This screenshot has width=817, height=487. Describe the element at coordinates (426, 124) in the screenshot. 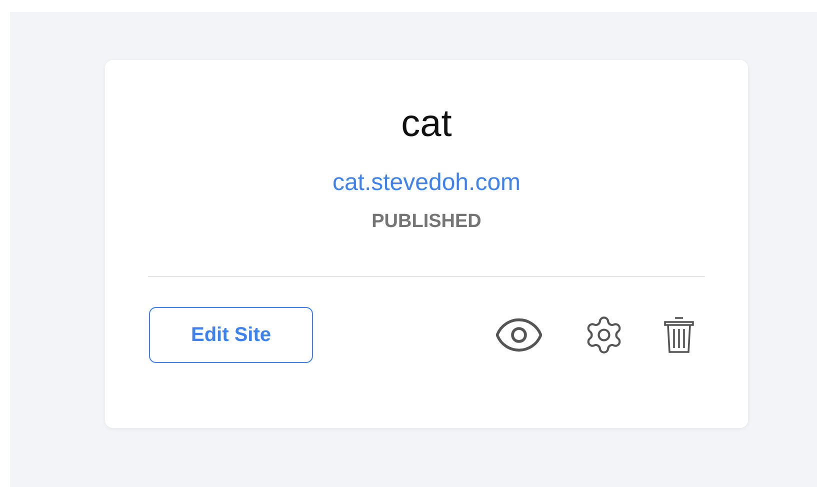

I see `site-name: cat` at that location.